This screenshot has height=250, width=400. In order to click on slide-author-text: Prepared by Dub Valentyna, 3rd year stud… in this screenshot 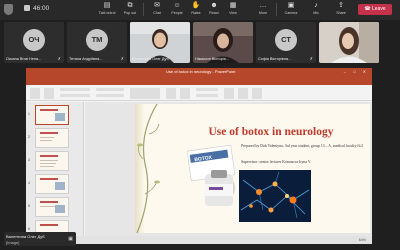, I will do `click(302, 146)`.